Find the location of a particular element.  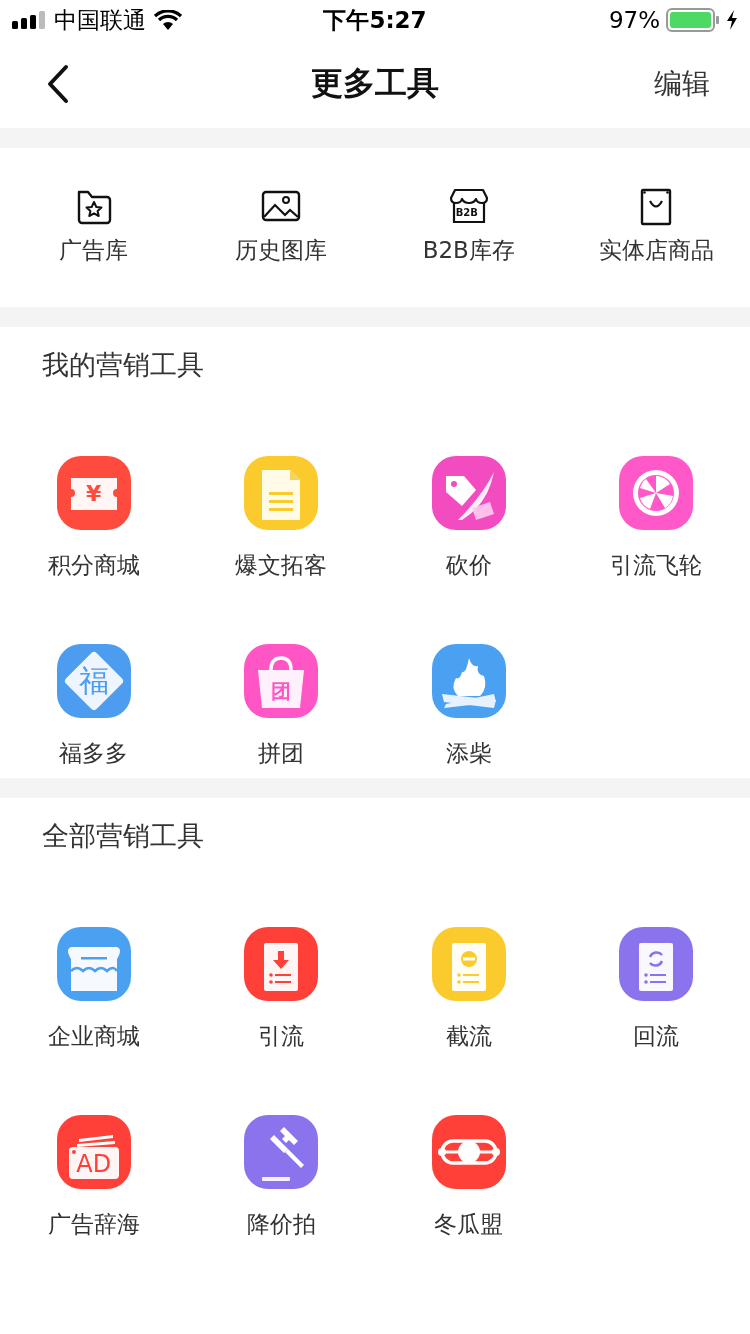

edit-button: 编辑 is located at coordinates (682, 84).